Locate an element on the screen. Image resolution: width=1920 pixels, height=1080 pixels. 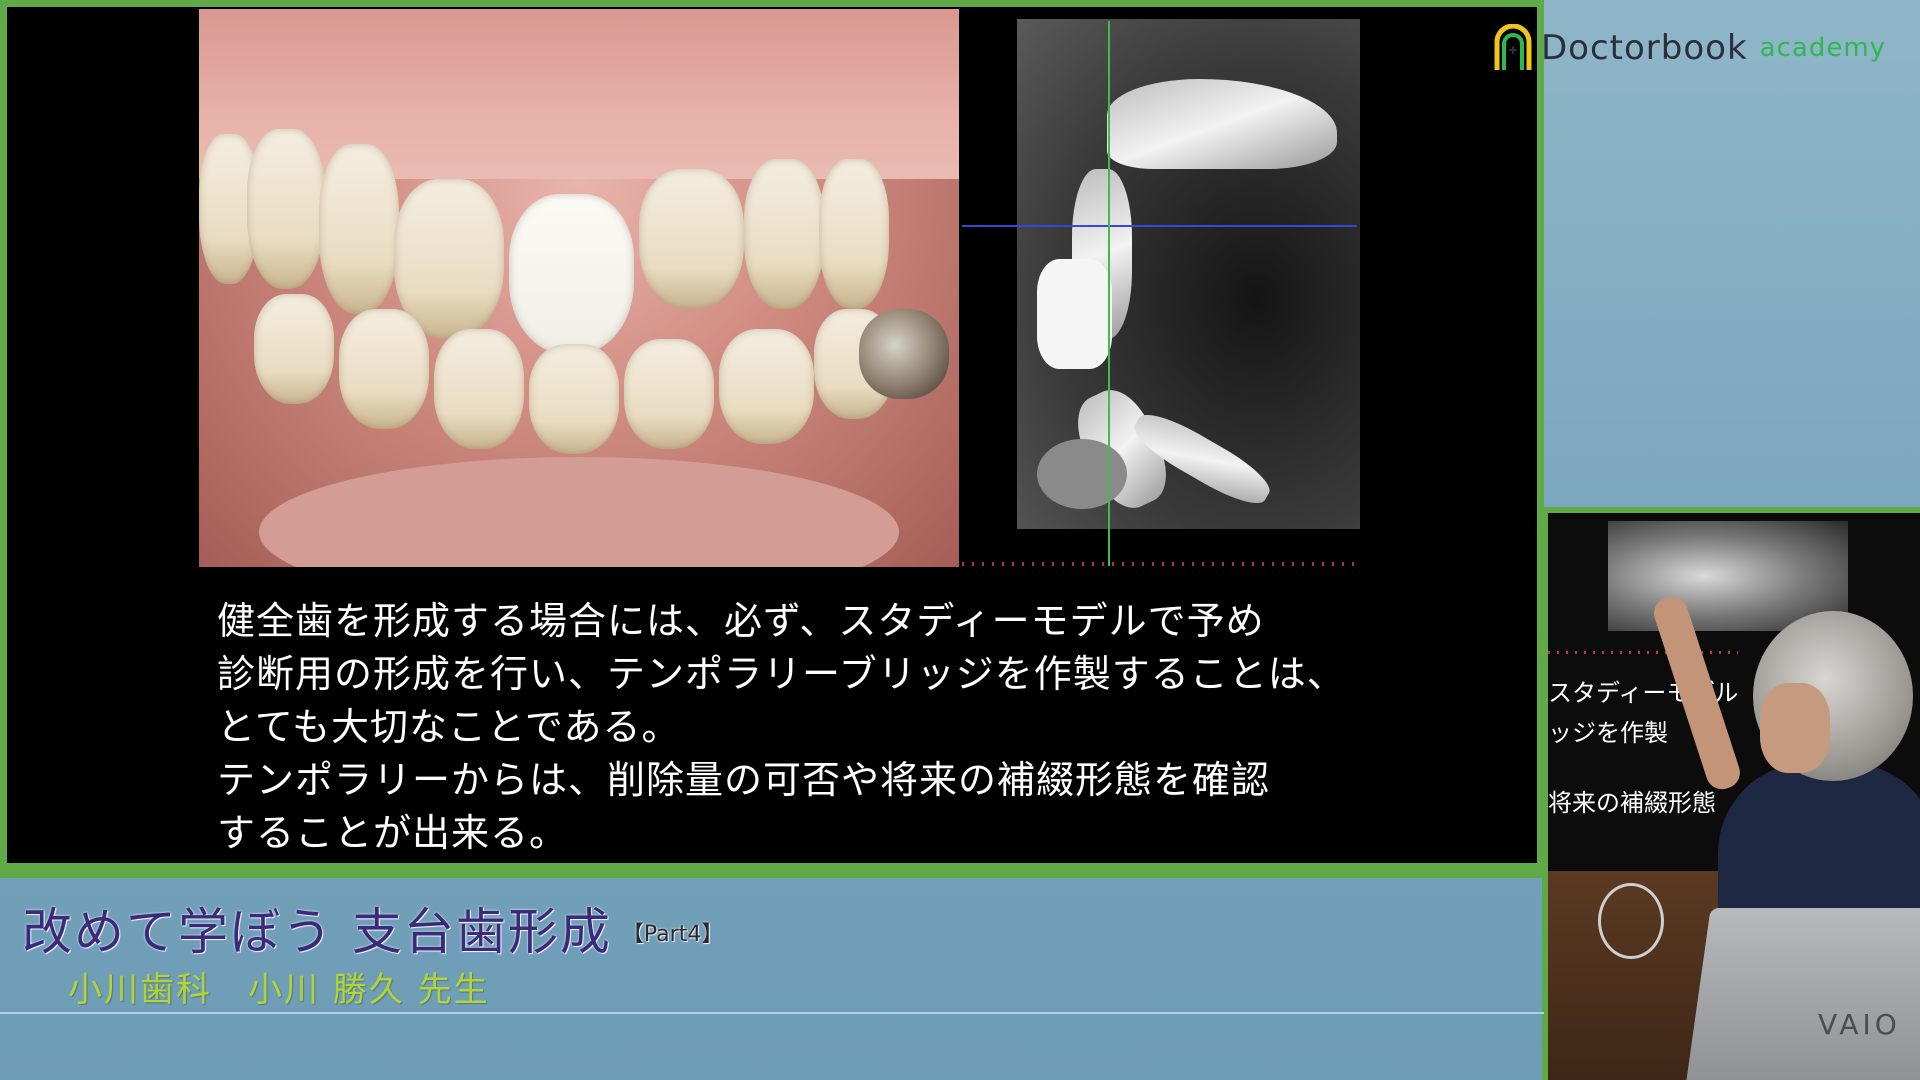
ct-horizontal-guide is located at coordinates (1159, 226).